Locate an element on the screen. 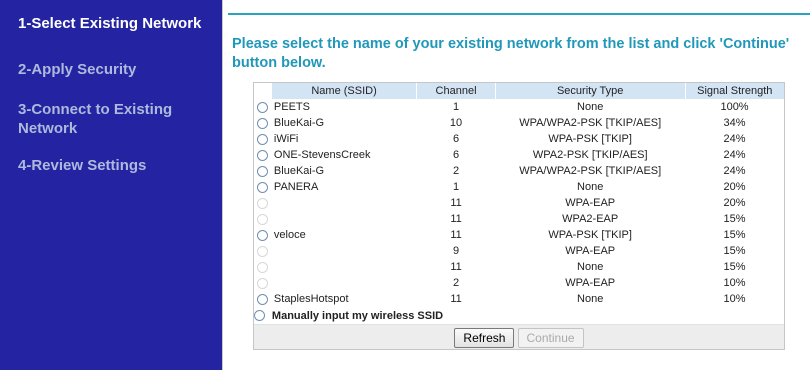  signal-cell: 100% is located at coordinates (734, 107).